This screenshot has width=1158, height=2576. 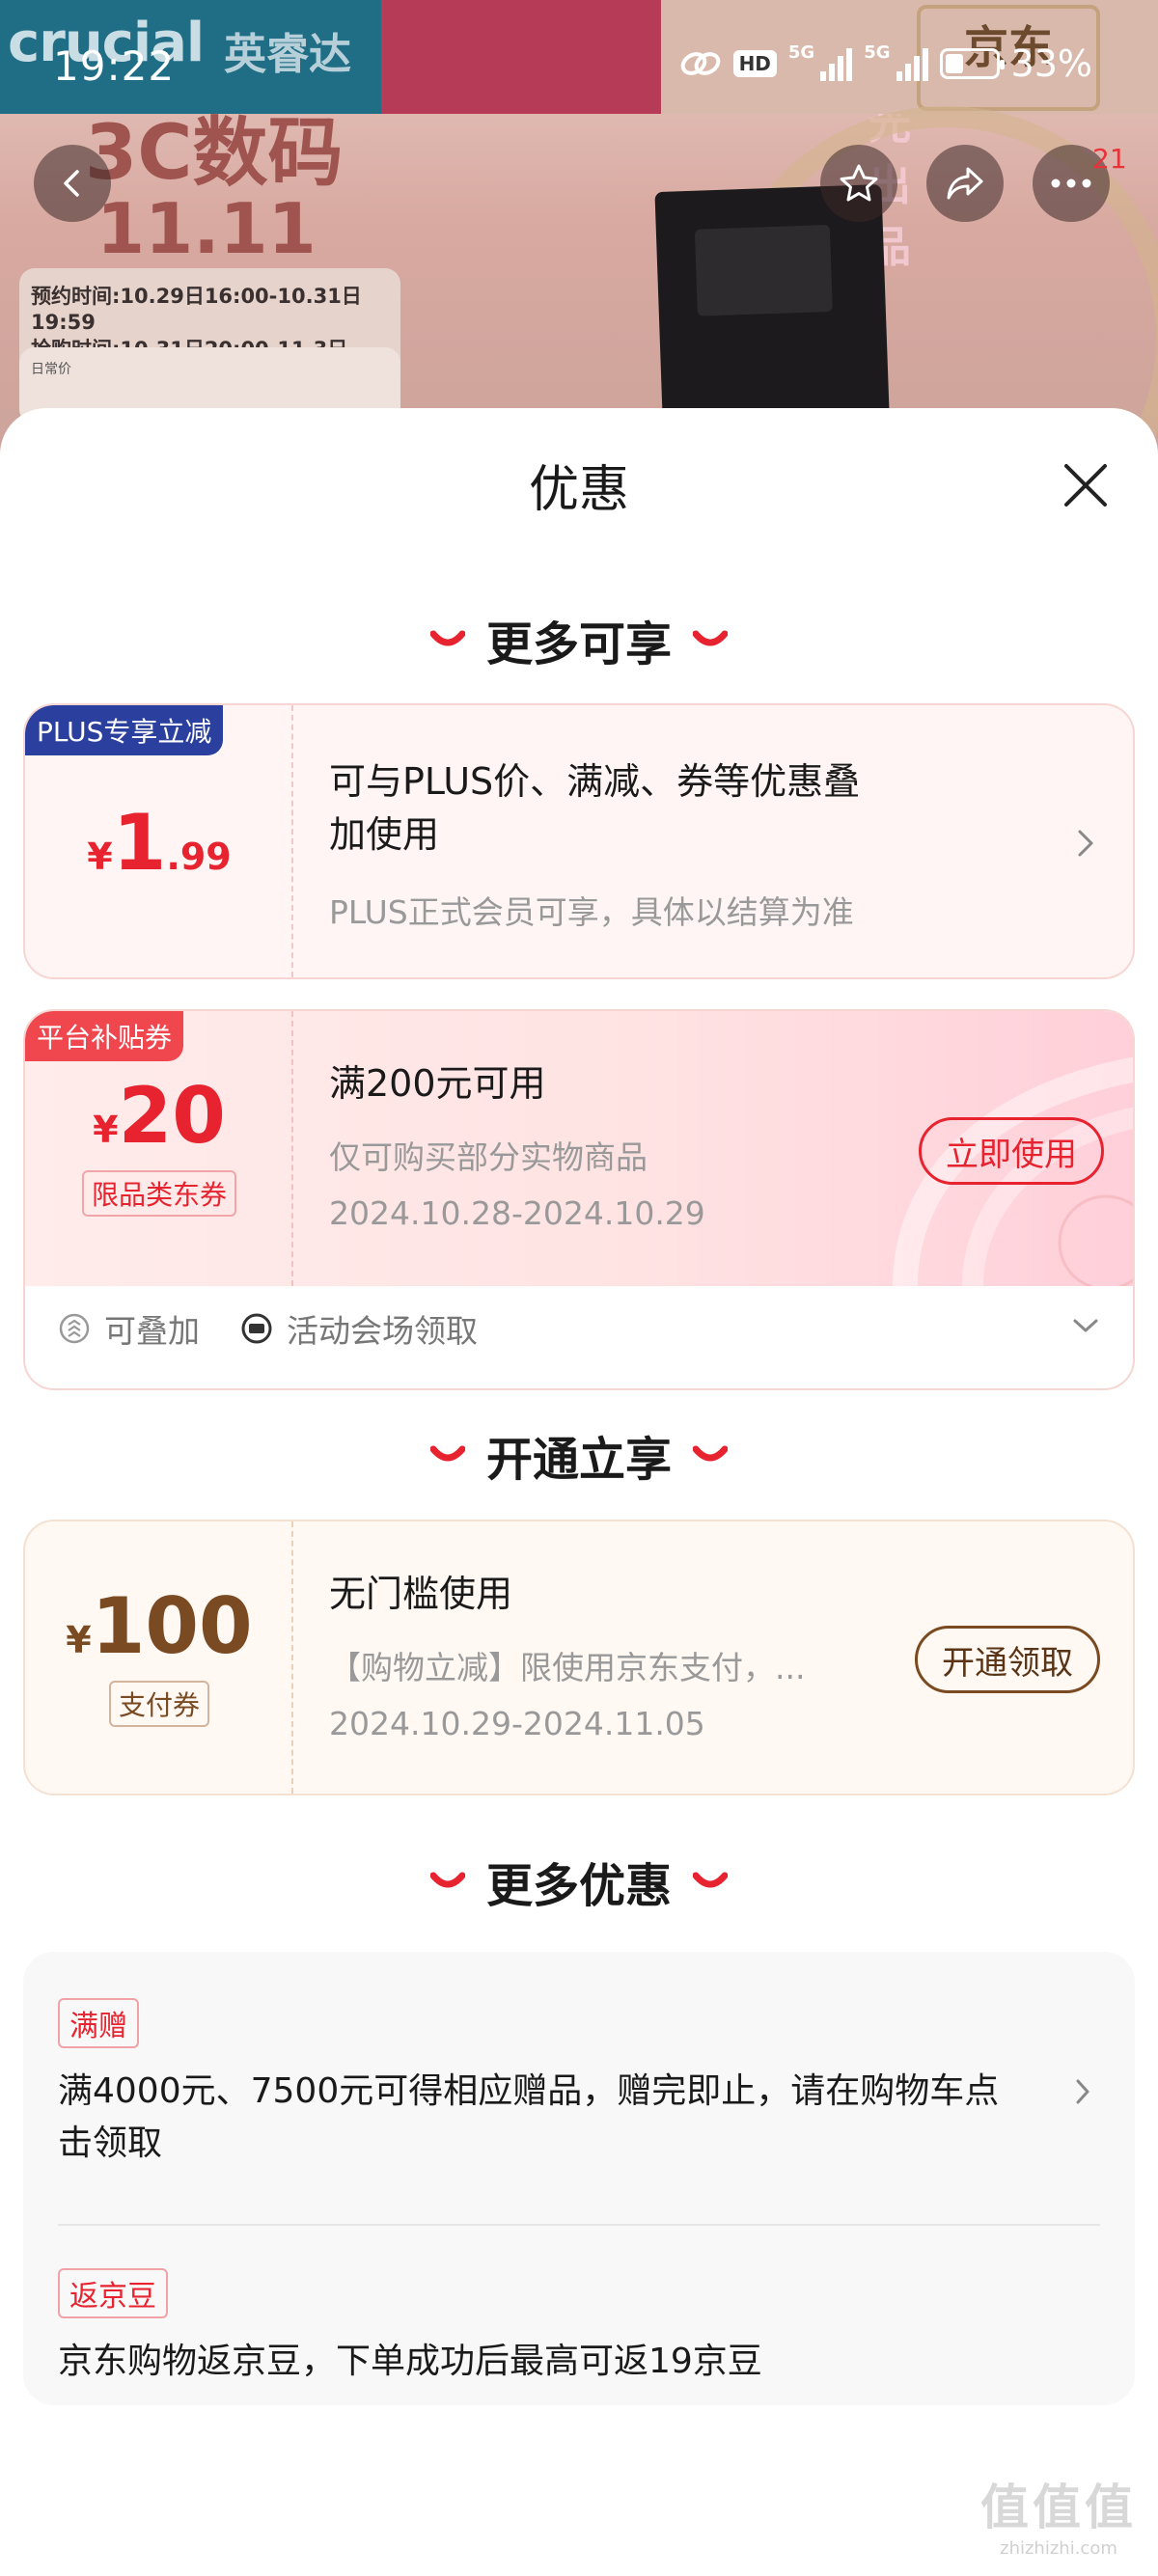 I want to click on pay-card-left: ¥100 支付券, so click(x=159, y=1658).